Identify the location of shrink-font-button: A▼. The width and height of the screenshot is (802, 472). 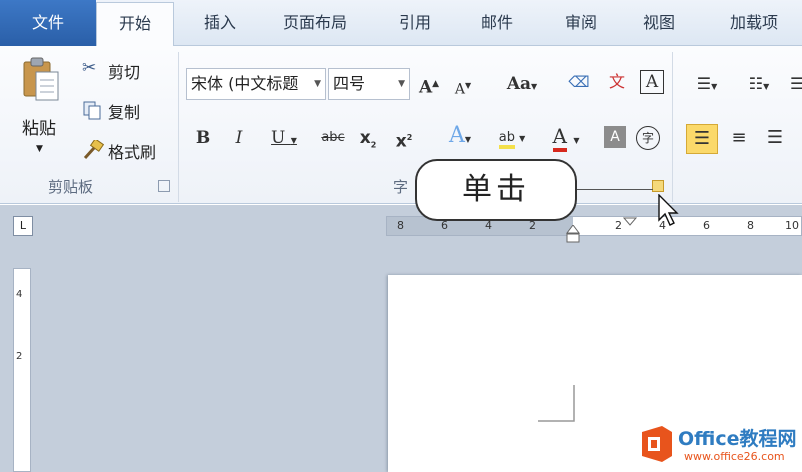
(463, 86).